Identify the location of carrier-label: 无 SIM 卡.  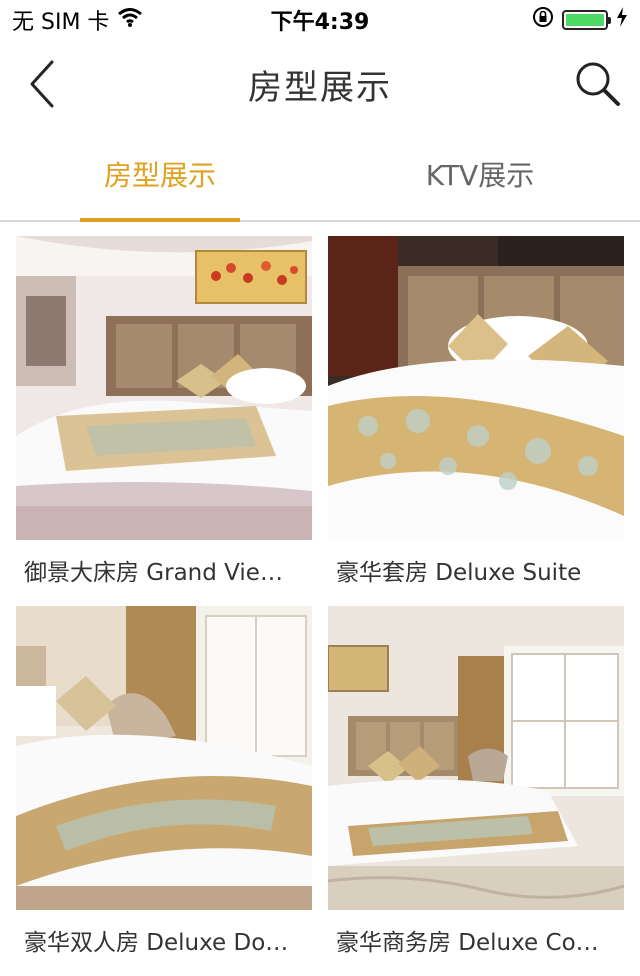
(61, 22).